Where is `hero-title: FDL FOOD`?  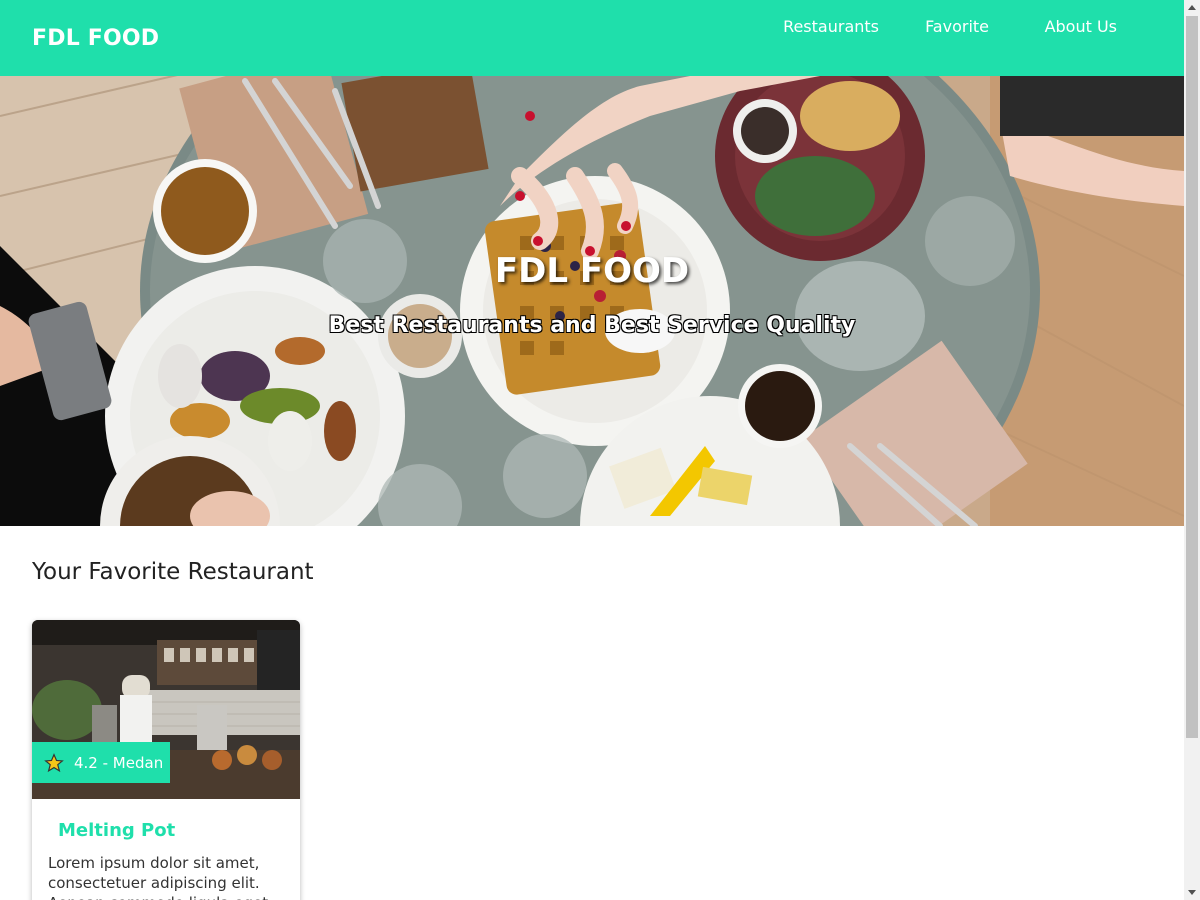 hero-title: FDL FOOD is located at coordinates (592, 271).